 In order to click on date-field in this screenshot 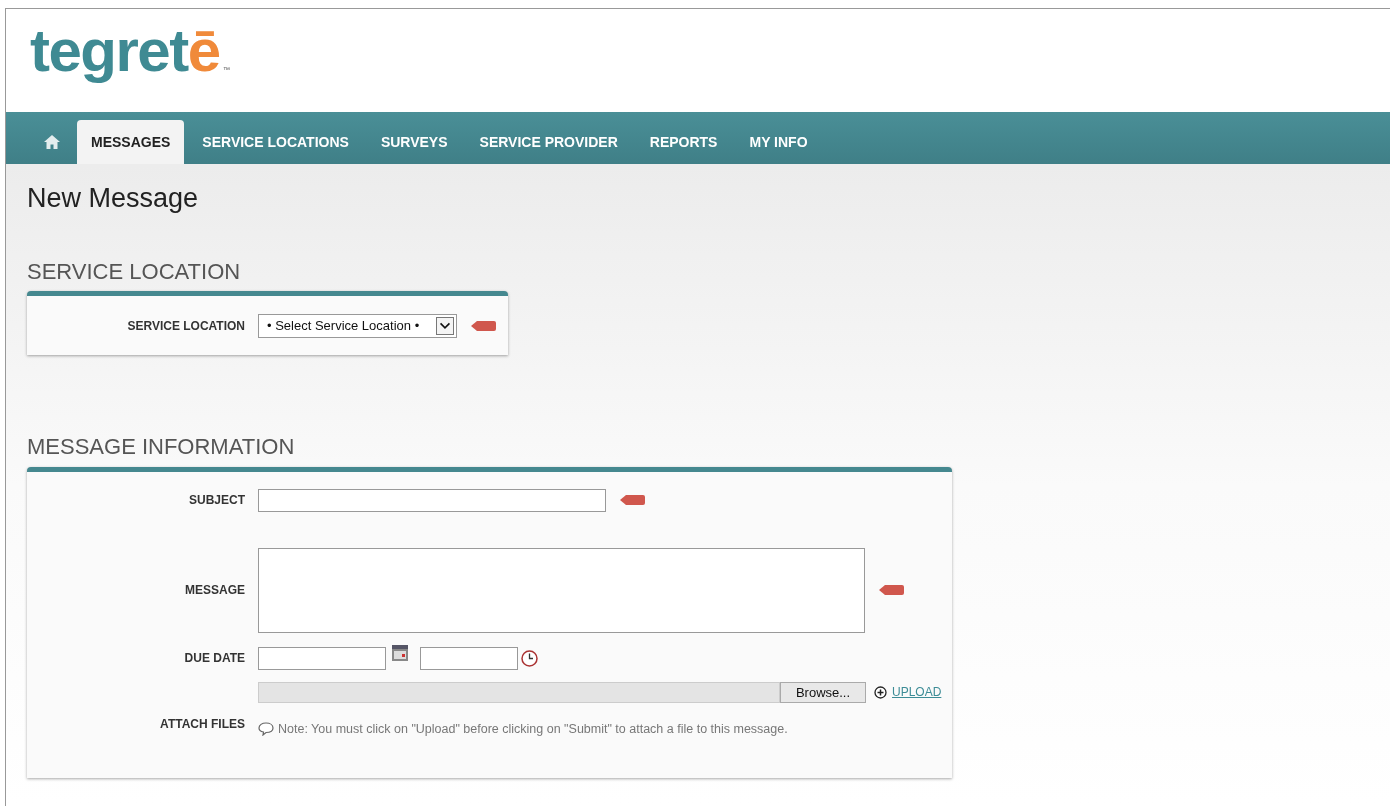, I will do `click(322, 658)`.